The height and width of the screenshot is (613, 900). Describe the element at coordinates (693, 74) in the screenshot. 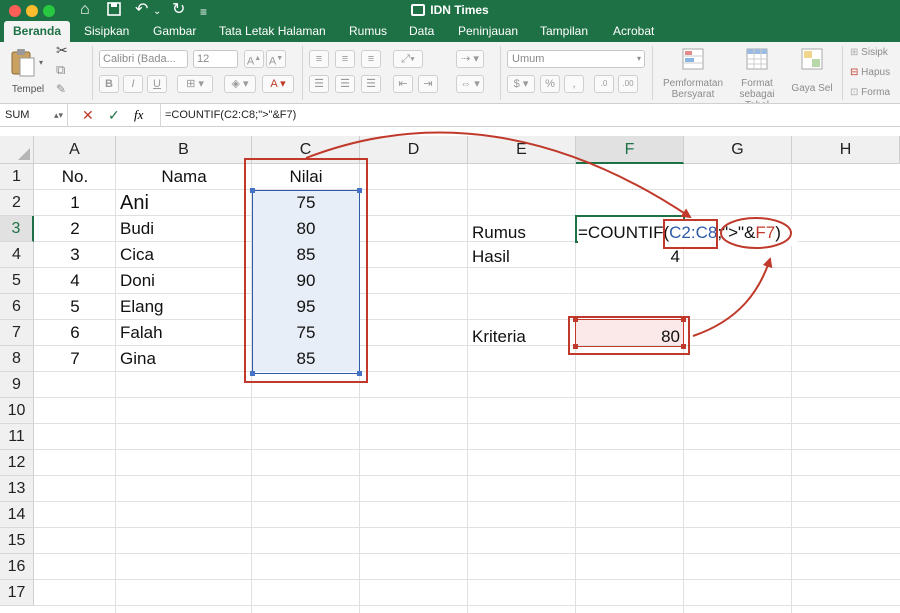

I see `conditional-formatting-button: Pemformatan Bersyarat` at that location.